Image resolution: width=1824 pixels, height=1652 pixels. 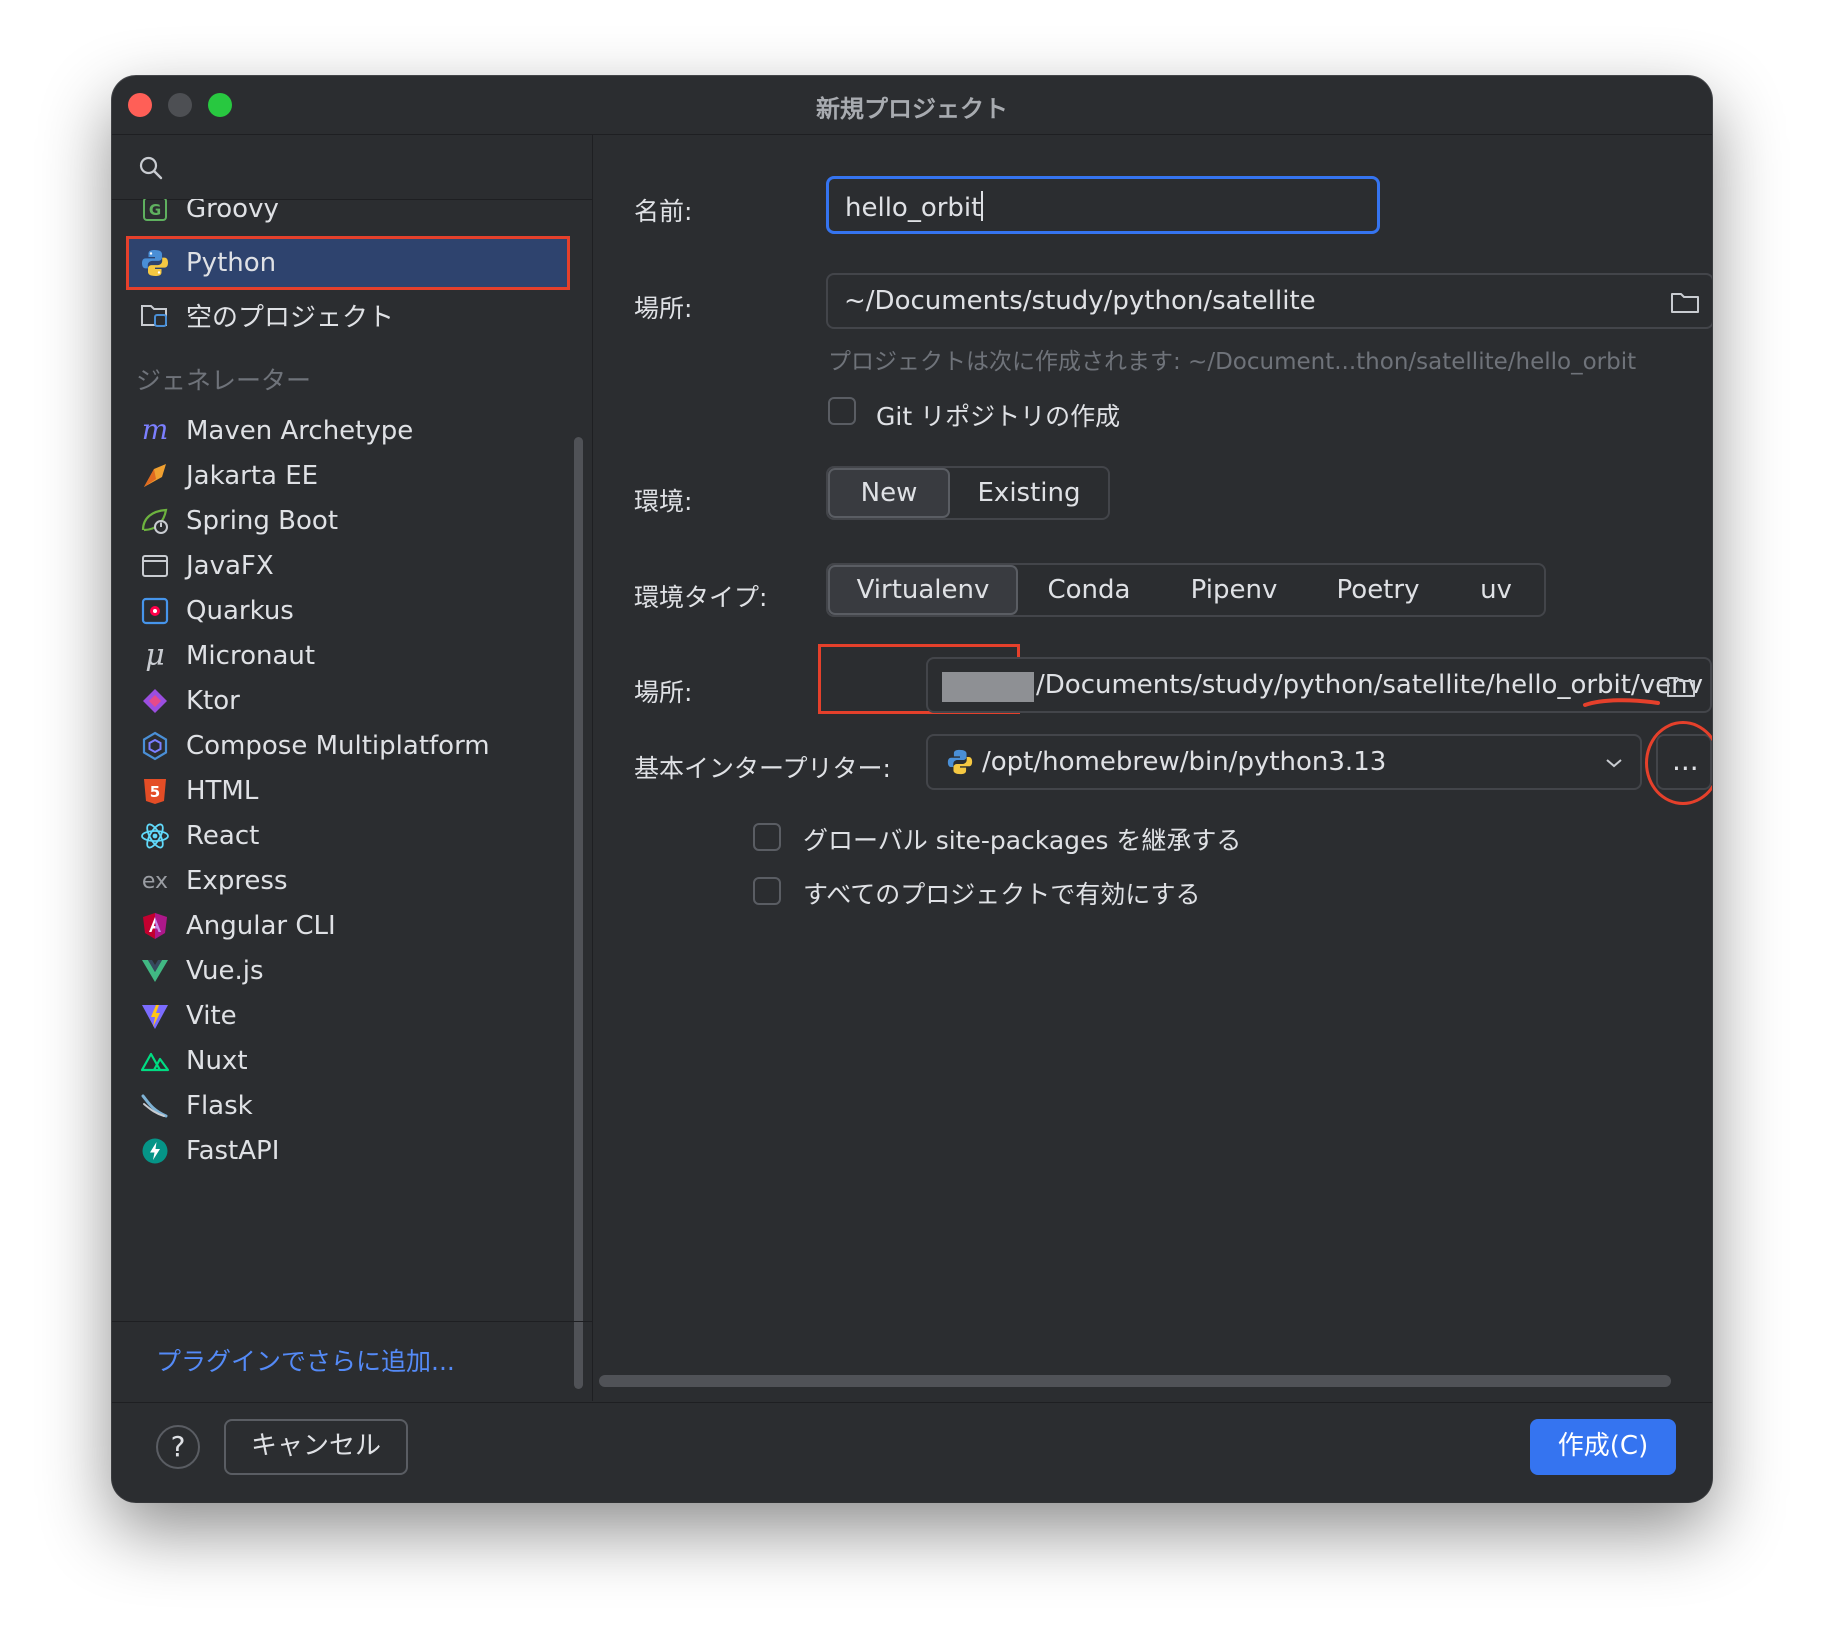 I want to click on base-interpreter-select: /opt/homebrew/bin/python3.13, so click(x=1284, y=762).